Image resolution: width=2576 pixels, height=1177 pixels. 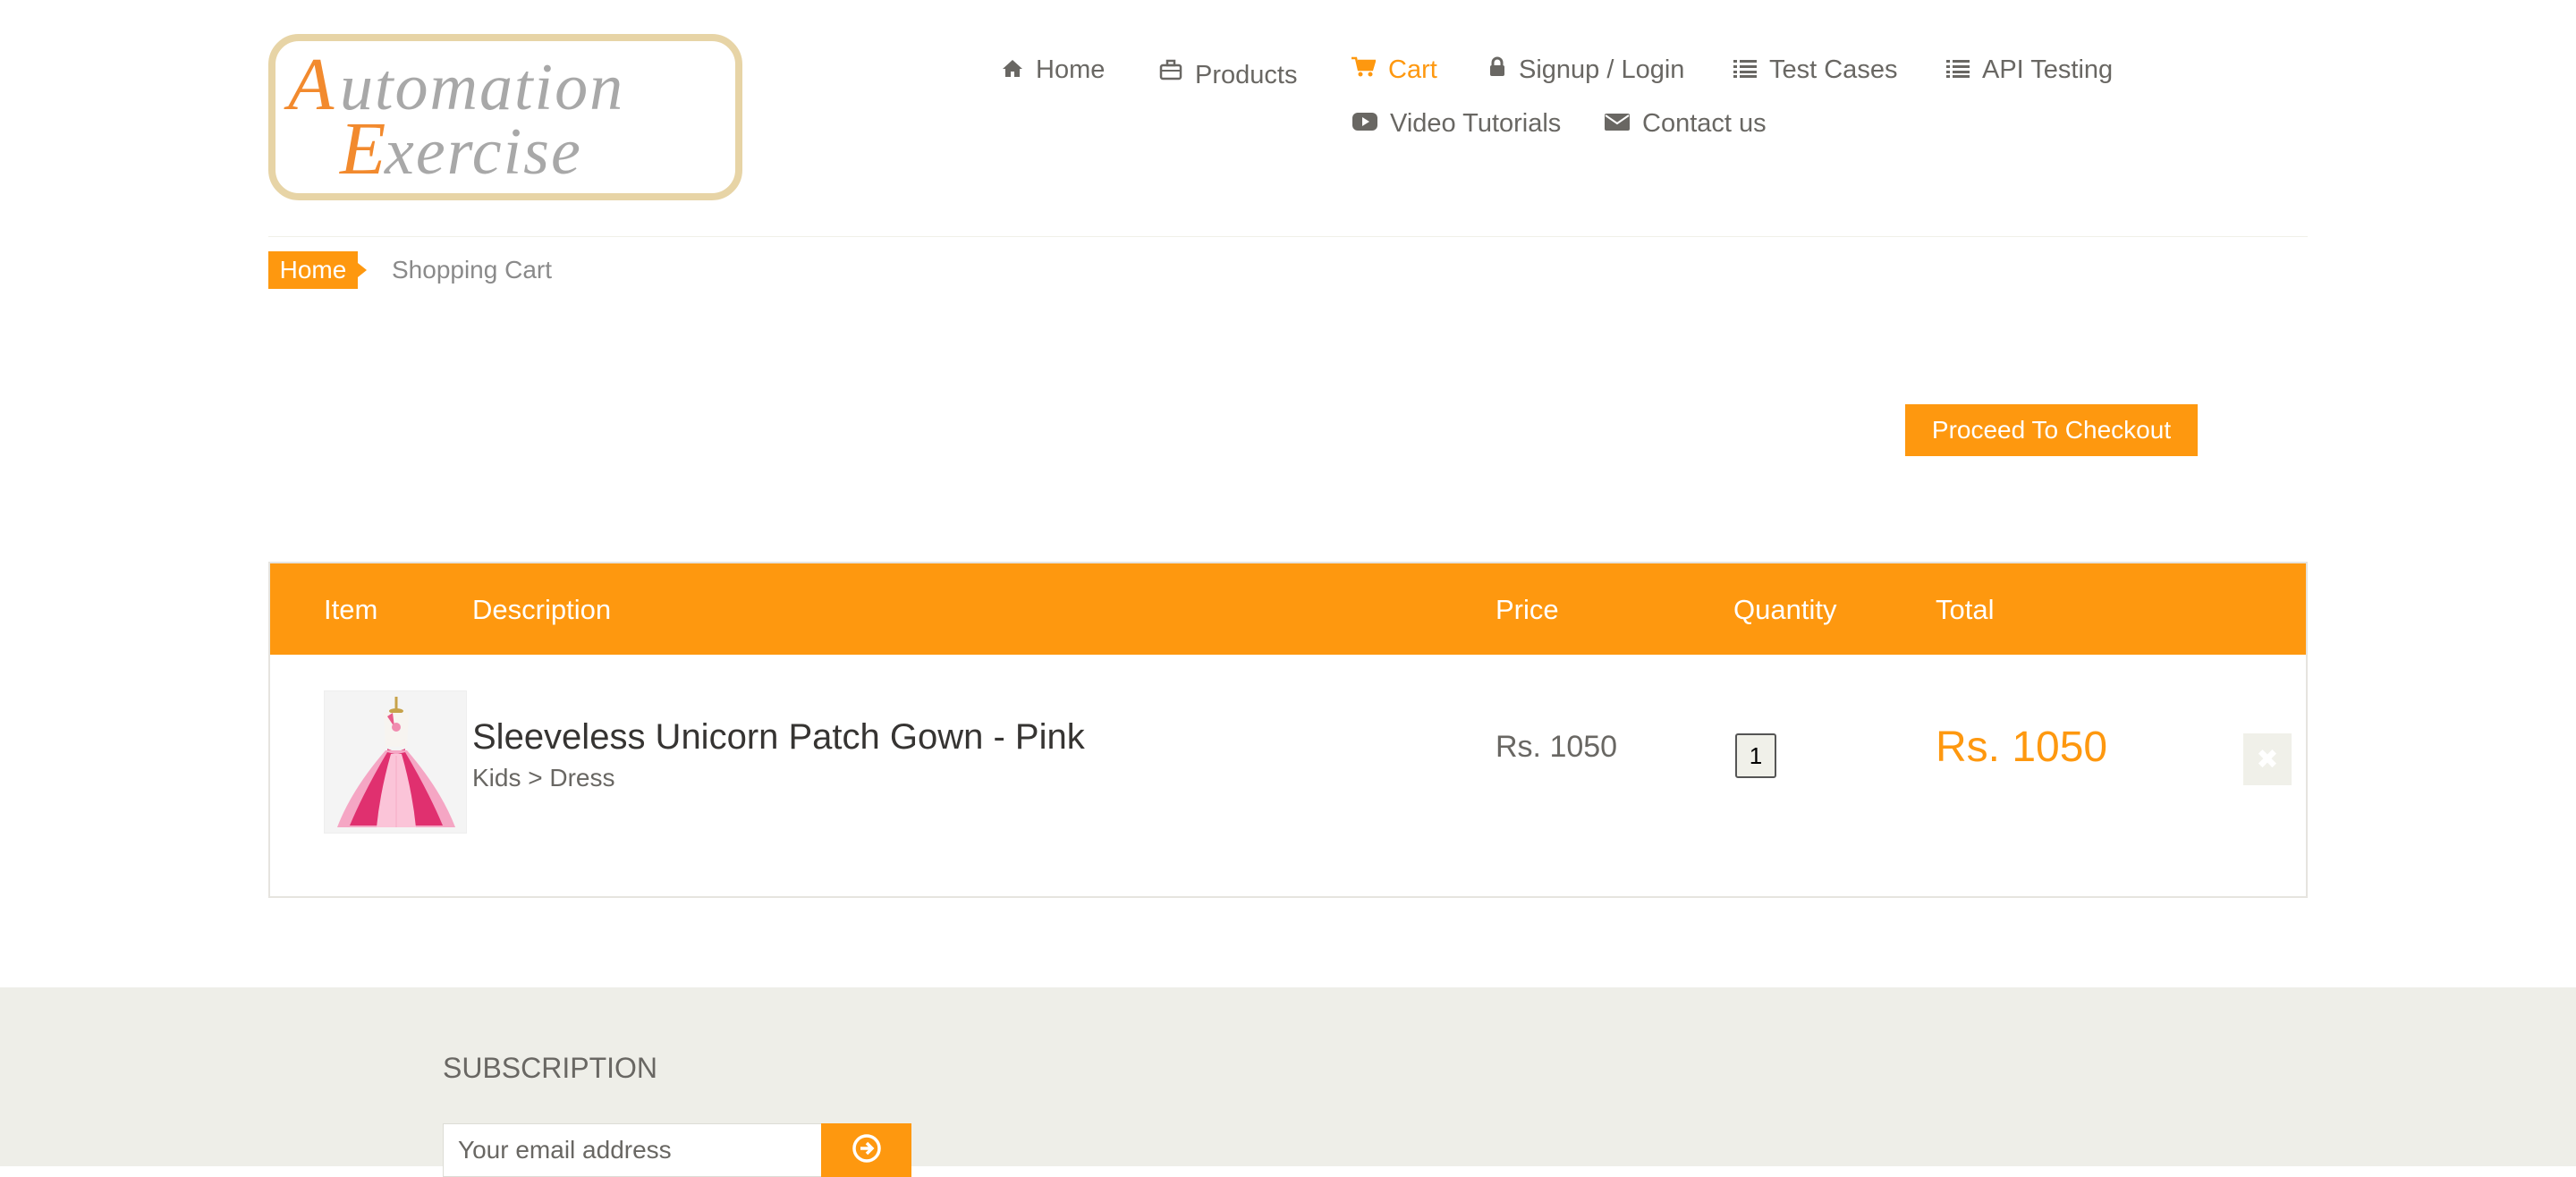 I want to click on logo-graphic: A utomation E xercise, so click(x=453, y=117).